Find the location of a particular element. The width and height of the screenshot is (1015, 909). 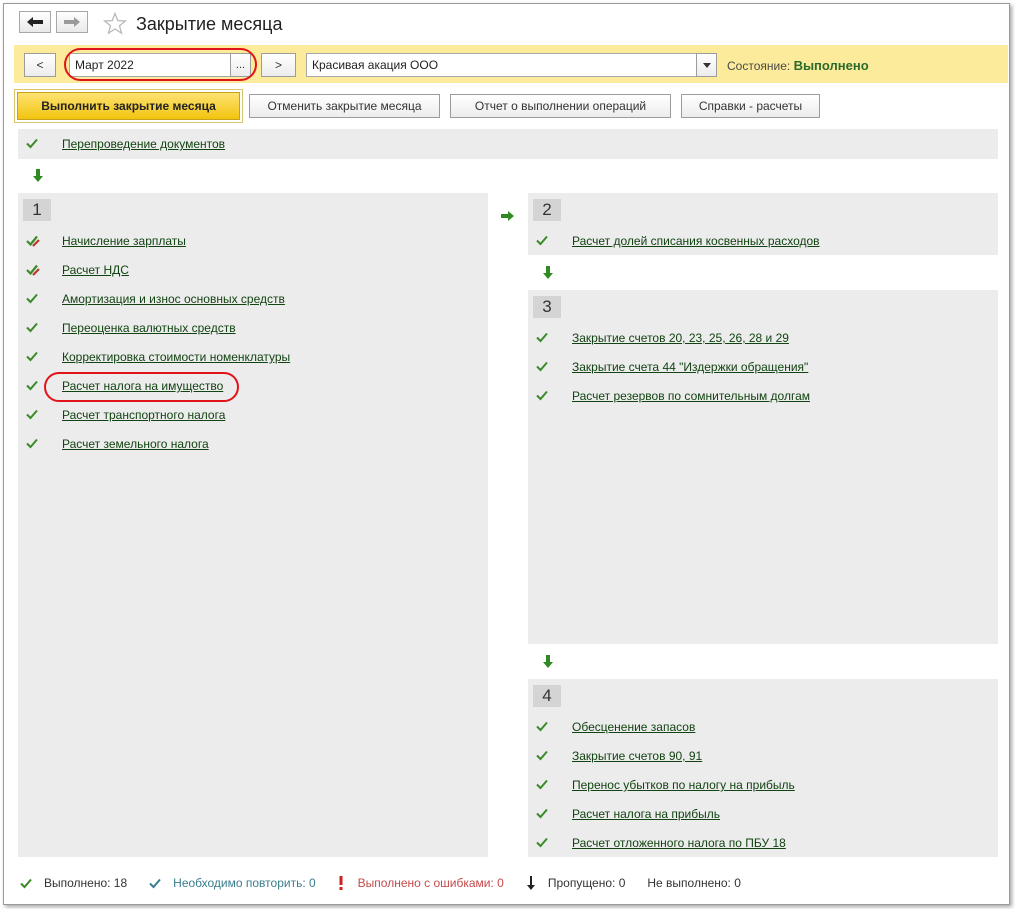

star-icon is located at coordinates (115, 23).